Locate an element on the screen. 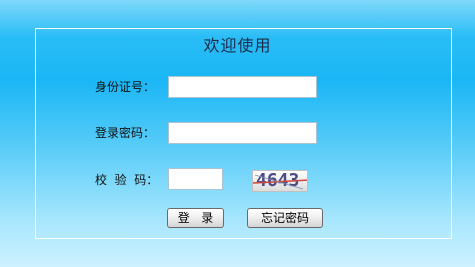  forgot-password-button: 忘记密码 is located at coordinates (285, 218).